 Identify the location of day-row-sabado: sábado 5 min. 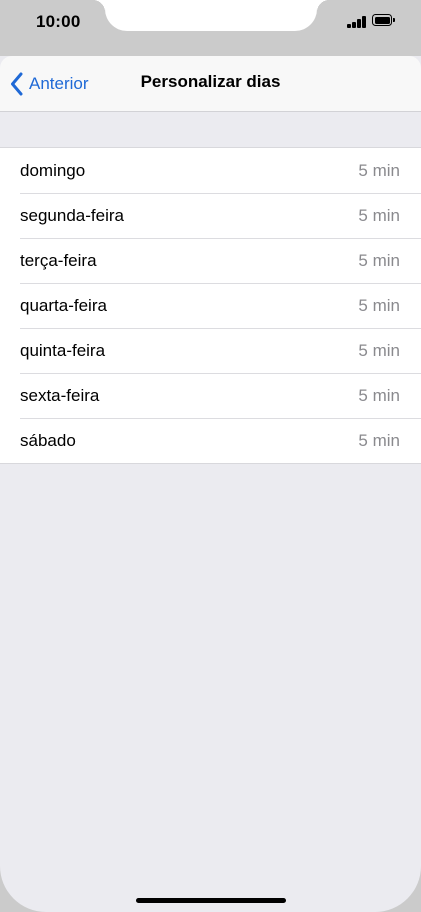
(210, 440).